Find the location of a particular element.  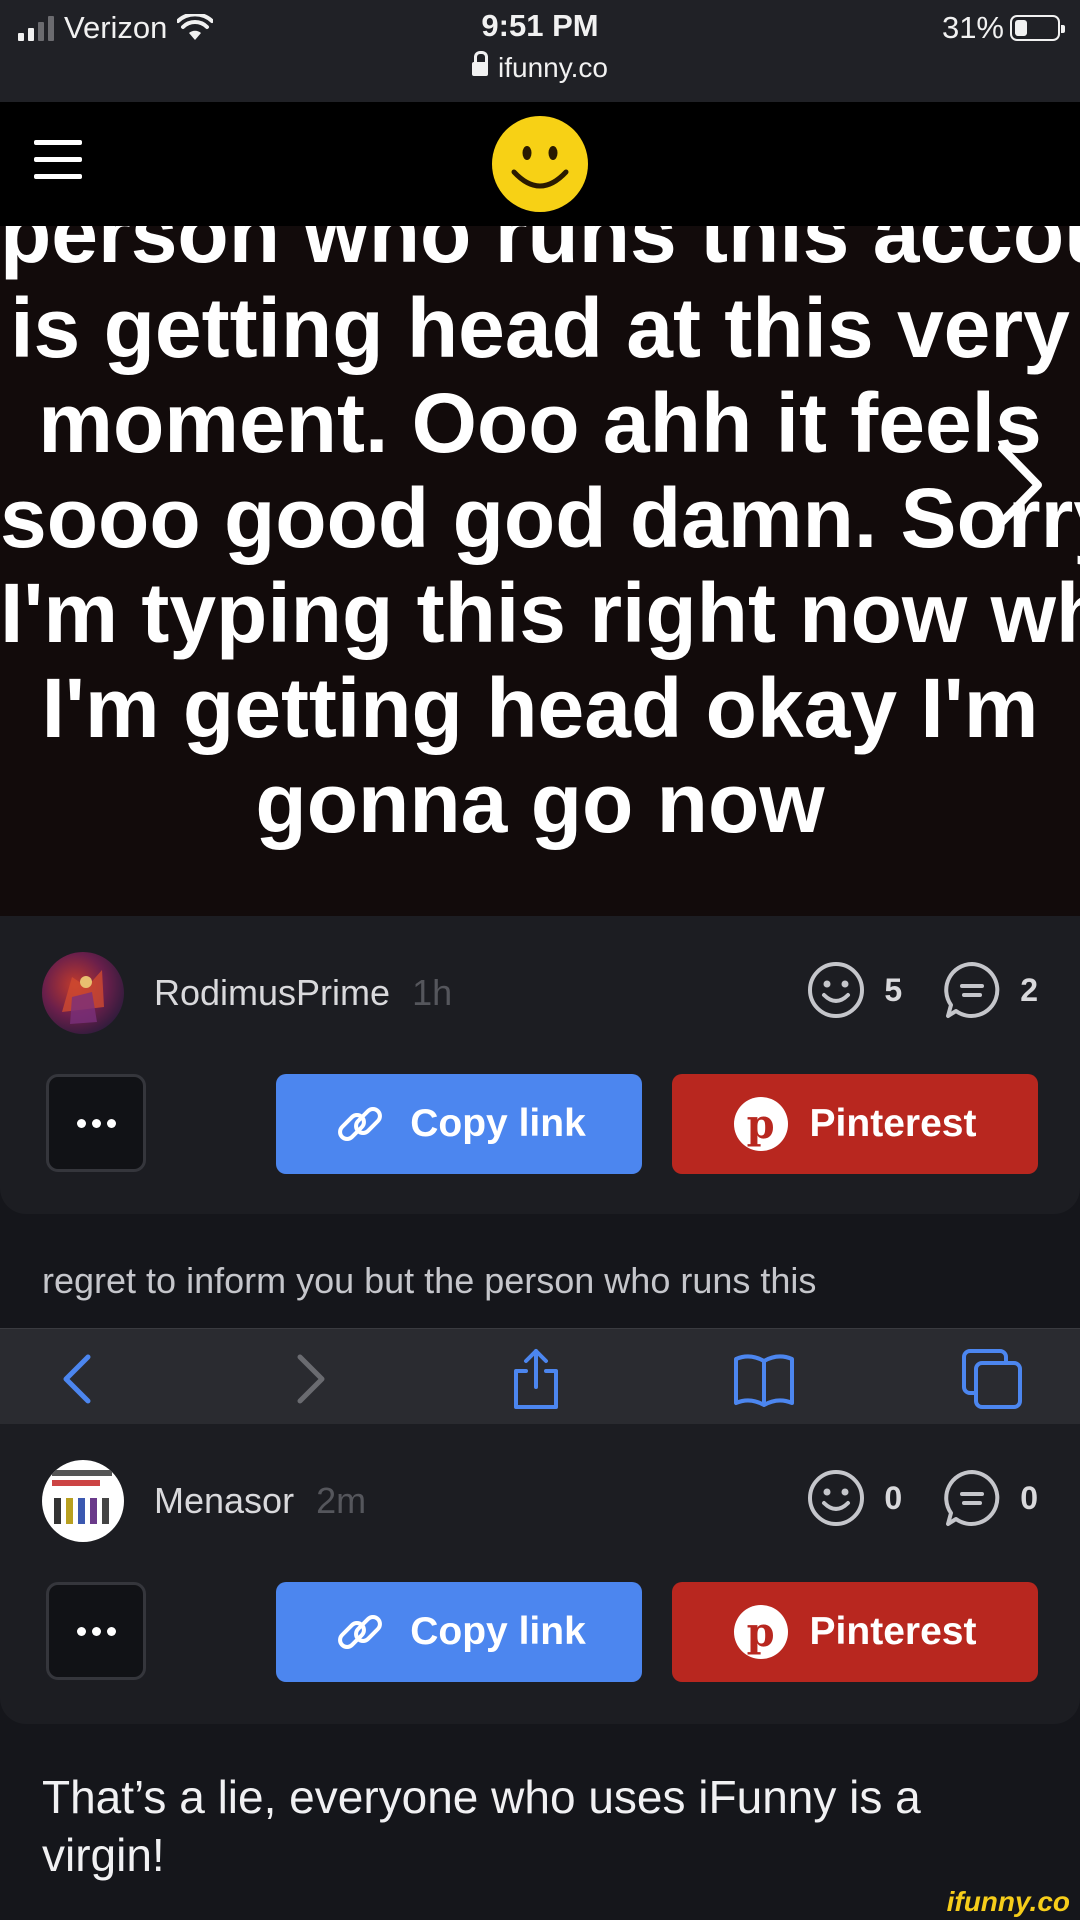

battery-percent: 31% is located at coordinates (972, 27).